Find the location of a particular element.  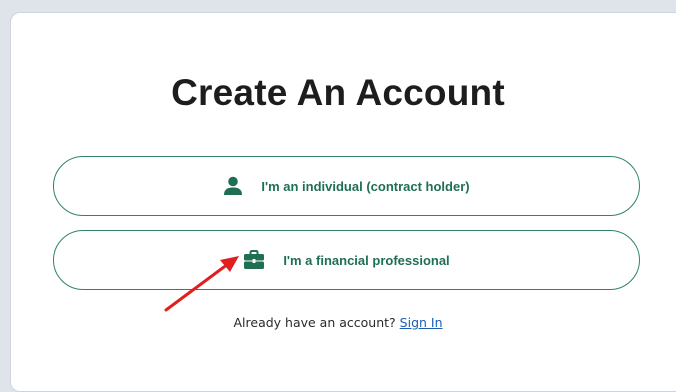

individual-option-button: I'm an individual (contract holder) is located at coordinates (346, 186).